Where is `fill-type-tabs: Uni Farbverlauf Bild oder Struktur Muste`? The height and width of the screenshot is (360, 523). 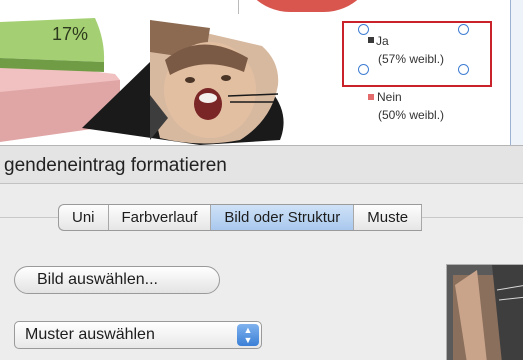 fill-type-tabs: Uni Farbverlauf Bild oder Struktur Muste is located at coordinates (240, 217).